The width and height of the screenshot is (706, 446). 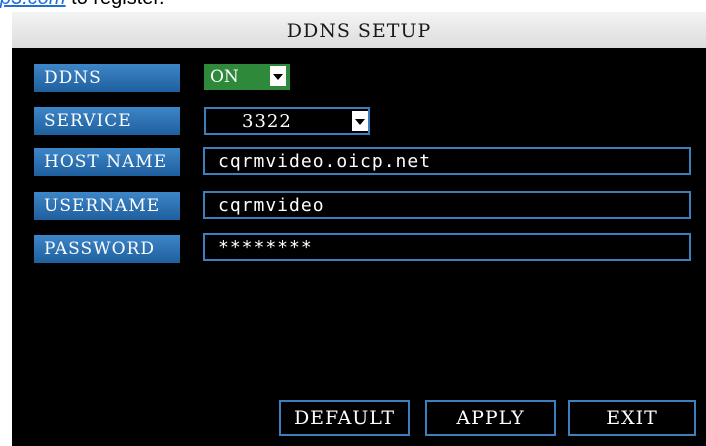 I want to click on register-link: p3.com, so click(x=33, y=4).